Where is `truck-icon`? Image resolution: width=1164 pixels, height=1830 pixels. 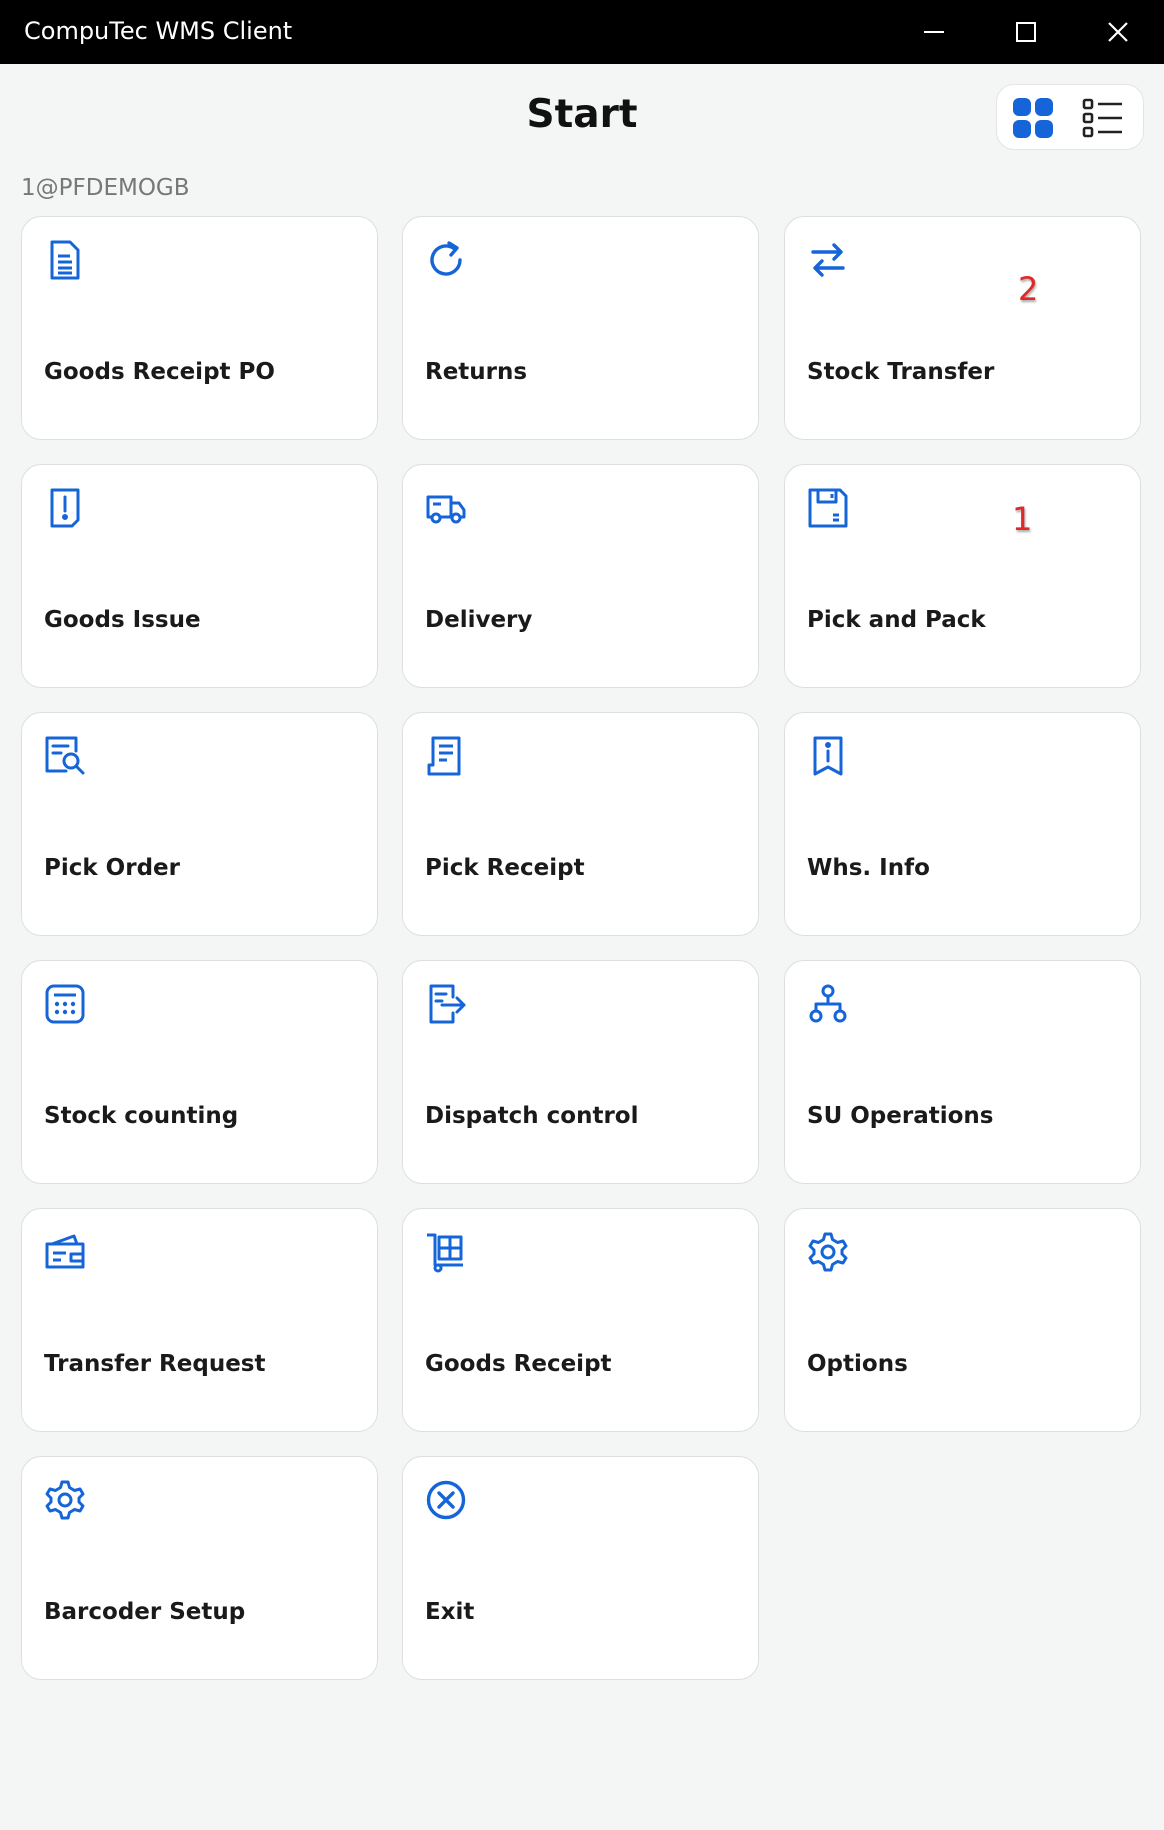
truck-icon is located at coordinates (446, 508).